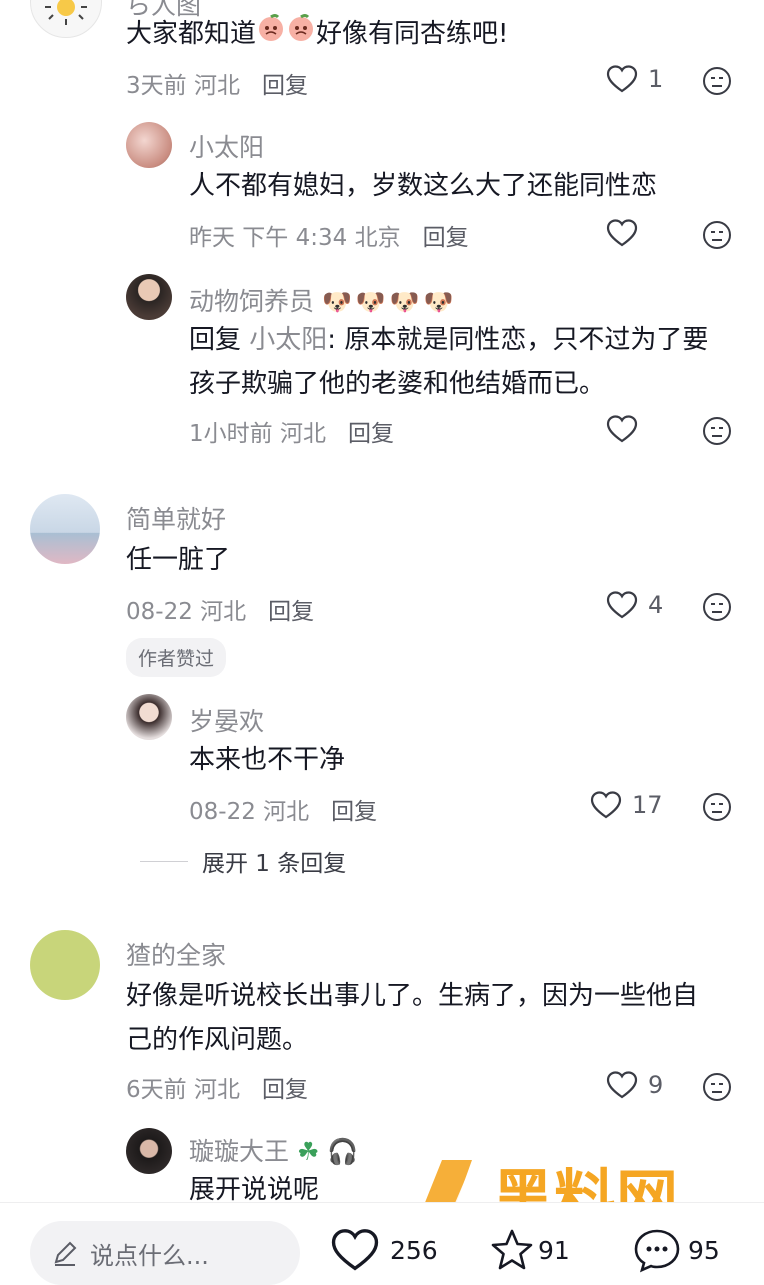  I want to click on comment-text: 人不都有媳妇，岁数这么大了还能同性恋, so click(423, 186).